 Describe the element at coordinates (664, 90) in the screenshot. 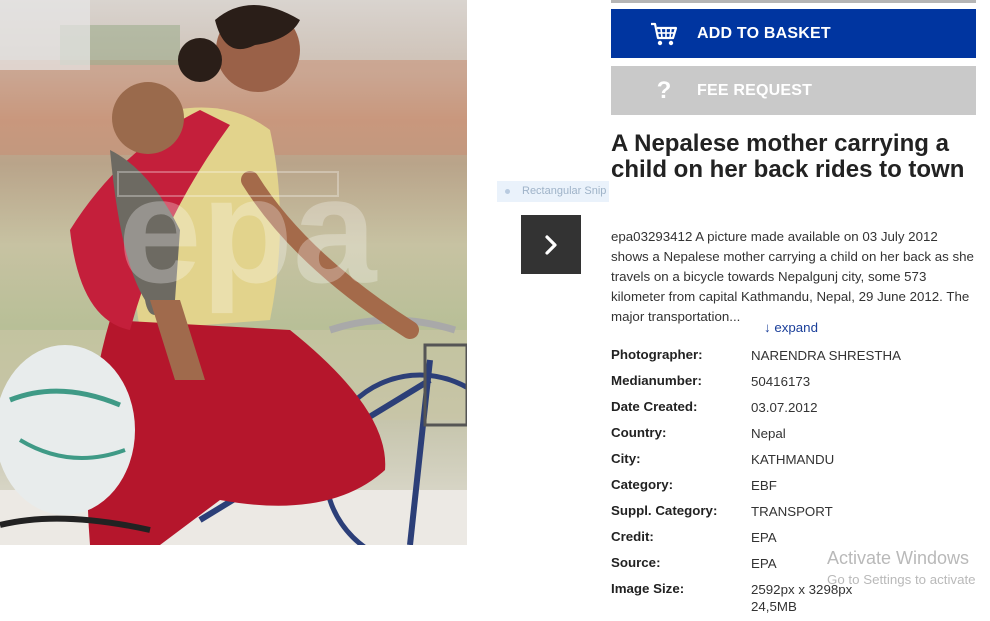

I see `question-icon: ?` at that location.